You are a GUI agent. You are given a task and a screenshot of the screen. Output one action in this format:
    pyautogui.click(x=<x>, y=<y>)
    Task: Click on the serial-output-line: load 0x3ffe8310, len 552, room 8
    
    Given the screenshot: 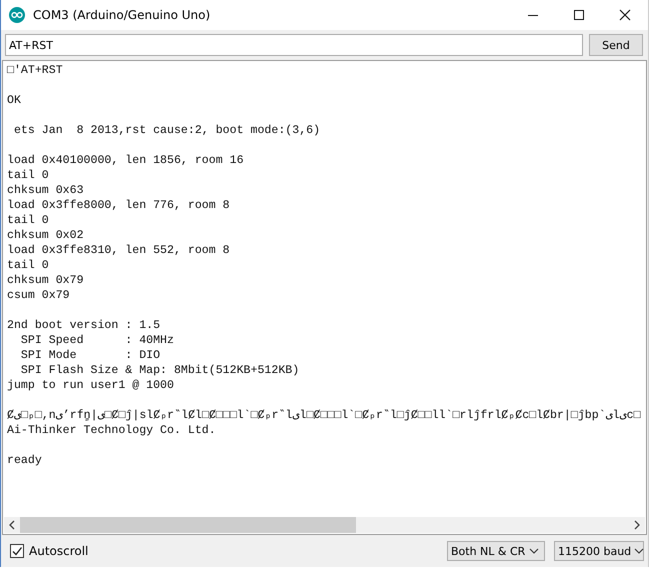 What is the action you would take?
    pyautogui.click(x=119, y=250)
    